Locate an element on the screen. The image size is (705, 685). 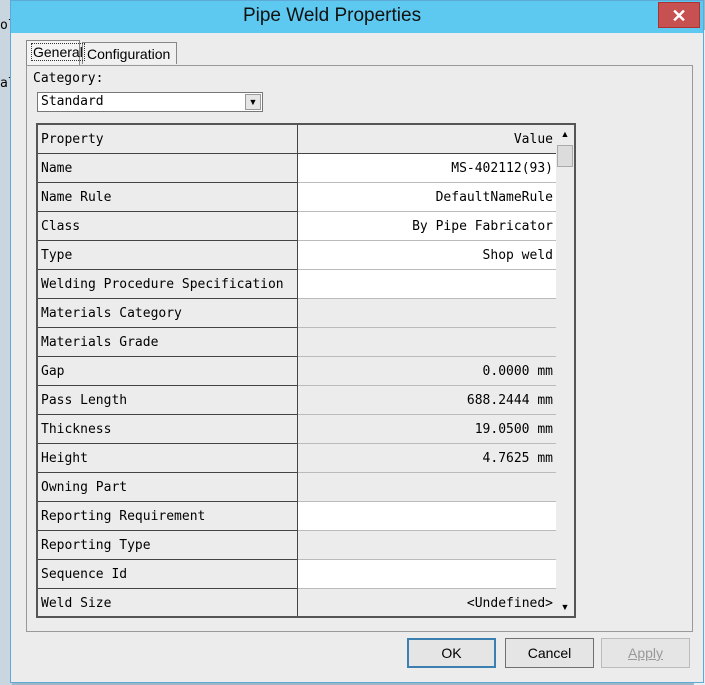
tab-label: General is located at coordinates (58, 52).